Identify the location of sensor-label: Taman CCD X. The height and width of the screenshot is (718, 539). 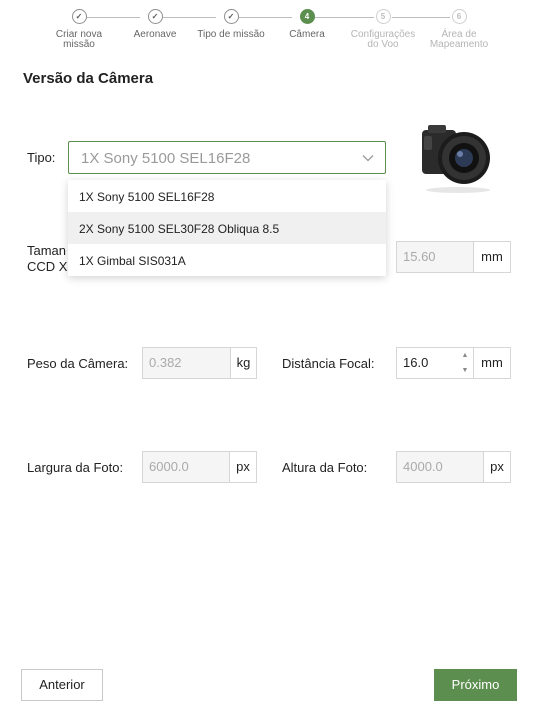
(47, 258).